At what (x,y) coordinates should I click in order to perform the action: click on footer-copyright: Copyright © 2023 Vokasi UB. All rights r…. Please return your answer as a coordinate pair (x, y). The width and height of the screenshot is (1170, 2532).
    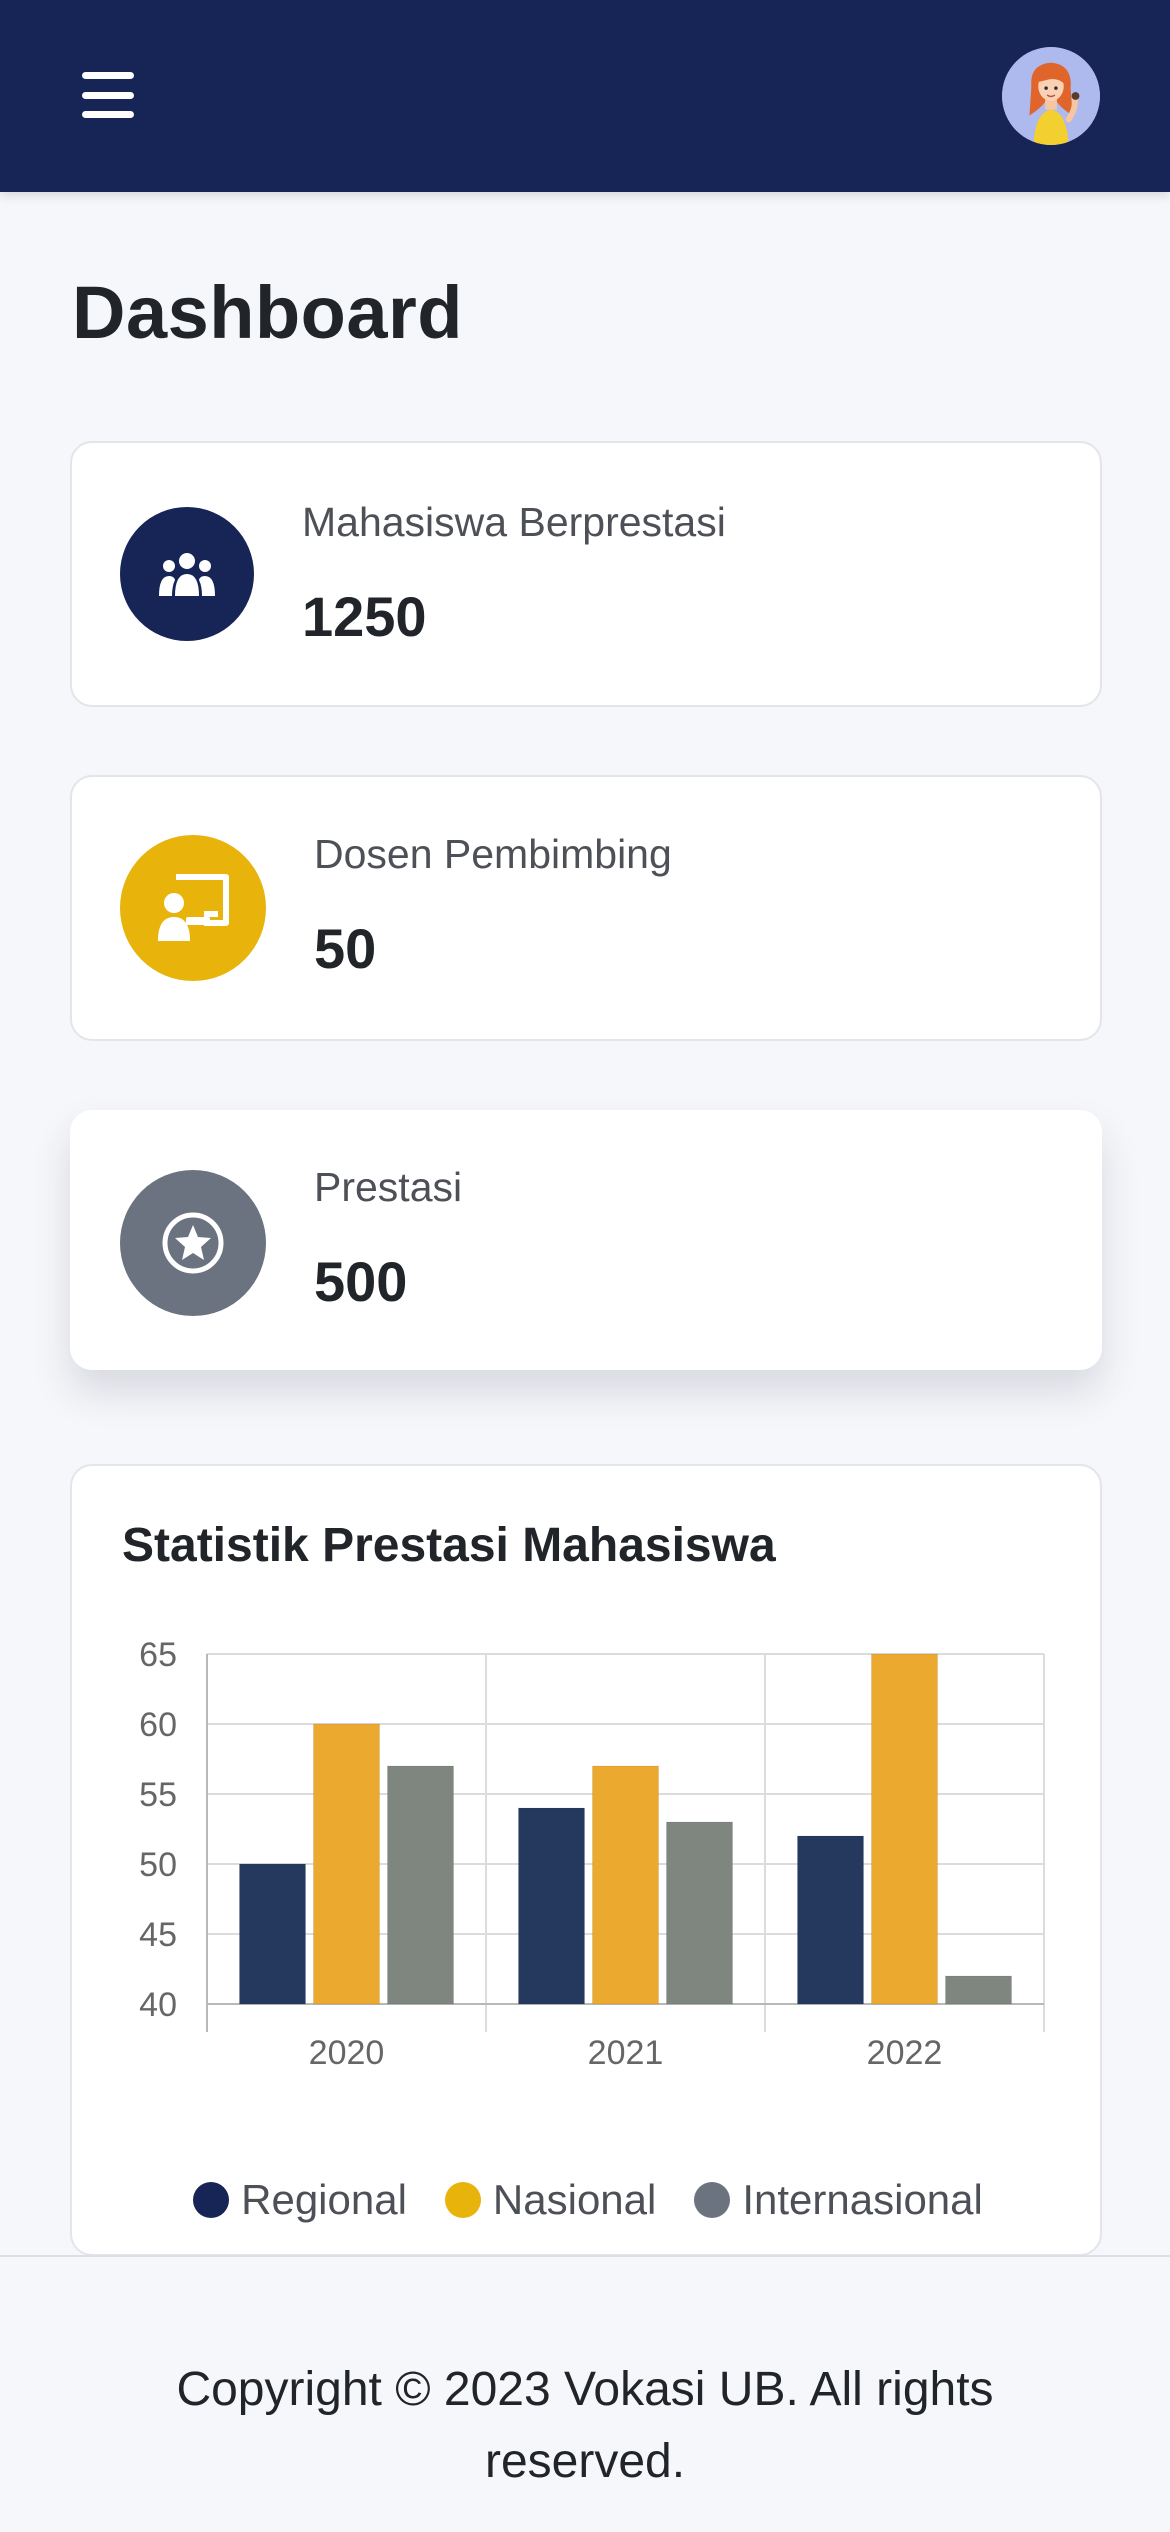
    Looking at the image, I should click on (585, 2425).